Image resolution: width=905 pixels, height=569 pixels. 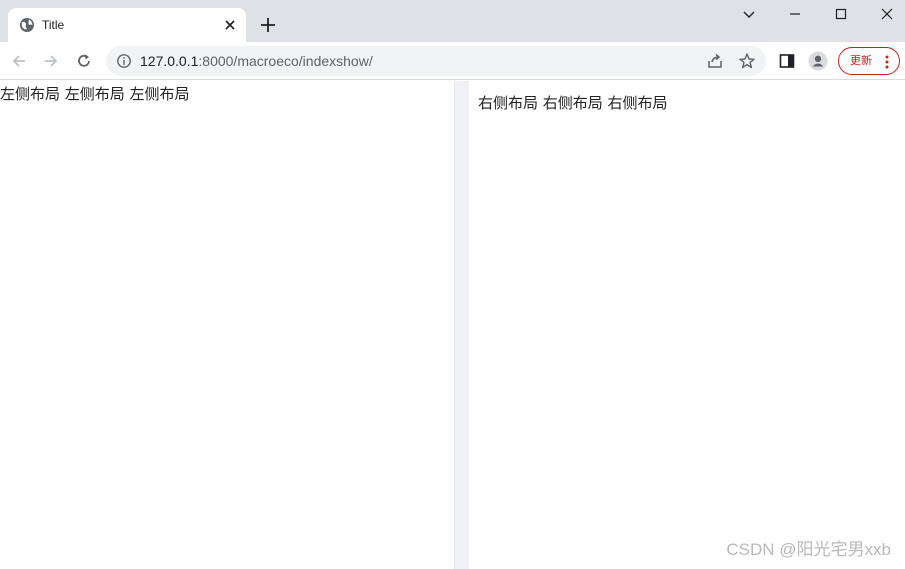 I want to click on forward-arrow-icon, so click(x=51, y=61).